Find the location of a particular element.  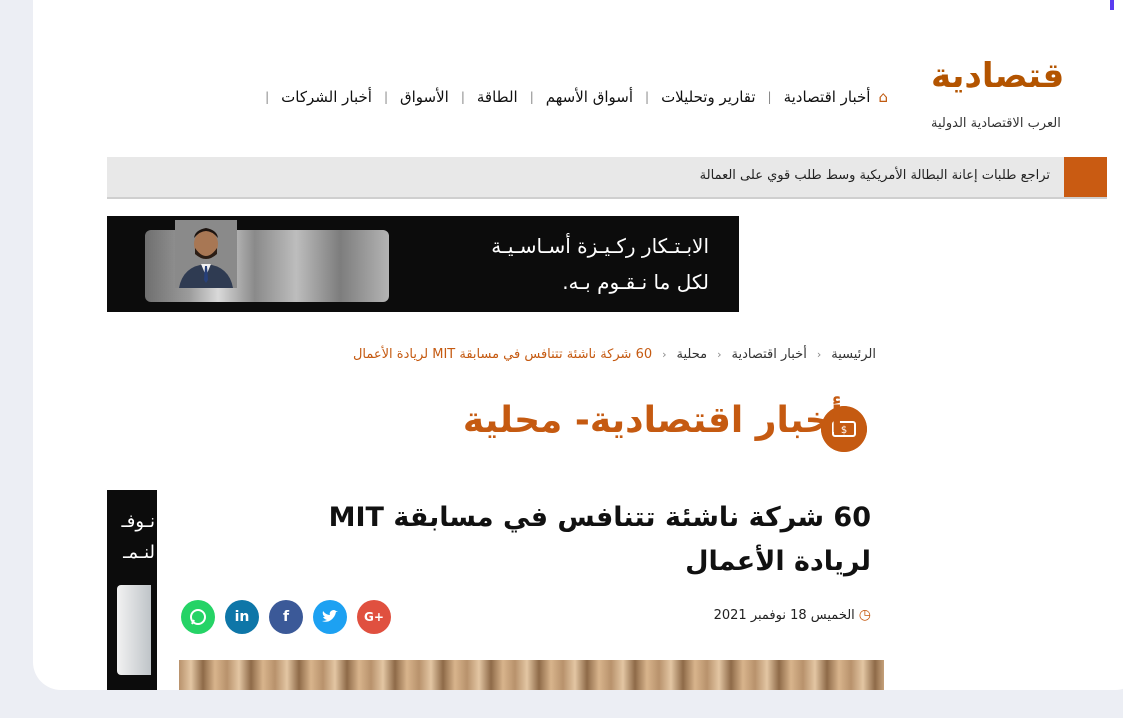

clock-icon: ◷ is located at coordinates (864, 615).